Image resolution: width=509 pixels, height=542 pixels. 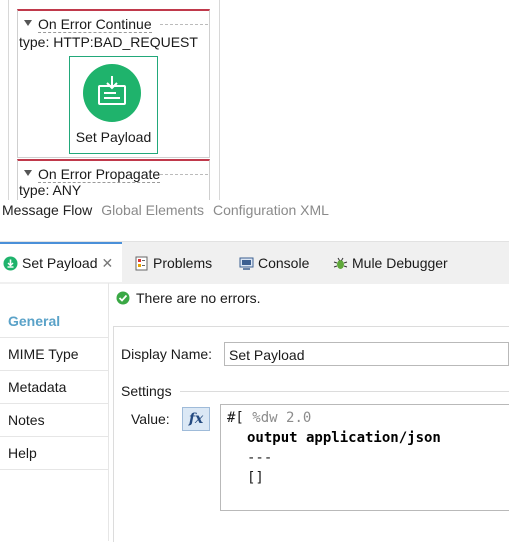 What do you see at coordinates (183, 263) in the screenshot?
I see `tab-problems-label: Problems` at bounding box center [183, 263].